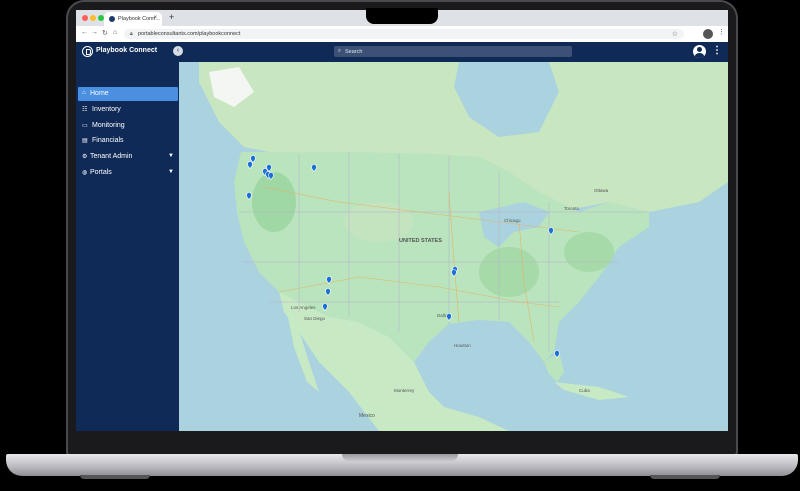  I want to click on globe-icon: ◍, so click(85, 173).